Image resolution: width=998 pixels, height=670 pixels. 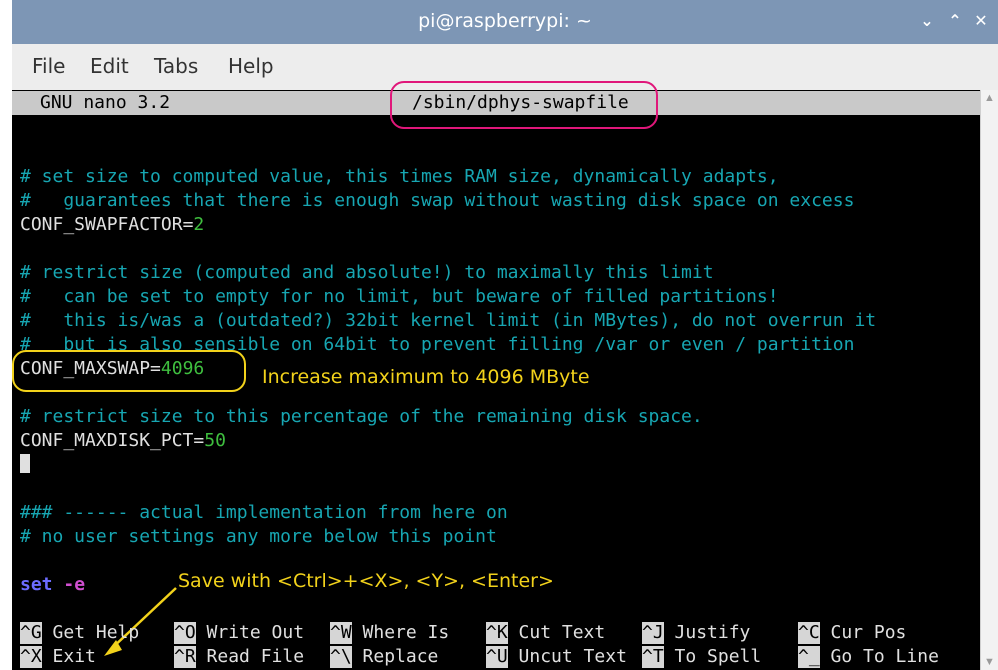 What do you see at coordinates (927, 21) in the screenshot?
I see `minimize-icon: ⌄` at bounding box center [927, 21].